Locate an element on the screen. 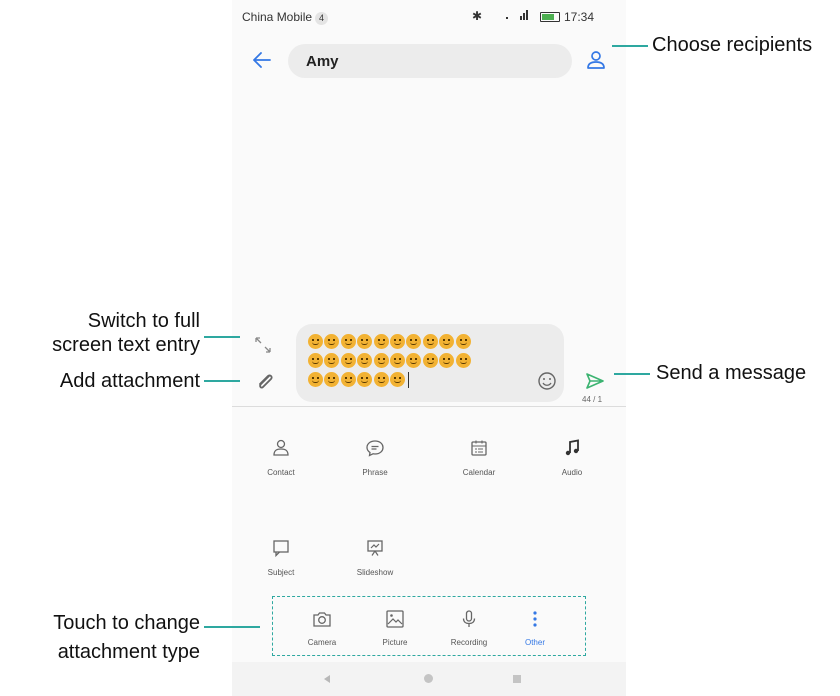 The height and width of the screenshot is (696, 840). person-icon is located at coordinates (281, 447).